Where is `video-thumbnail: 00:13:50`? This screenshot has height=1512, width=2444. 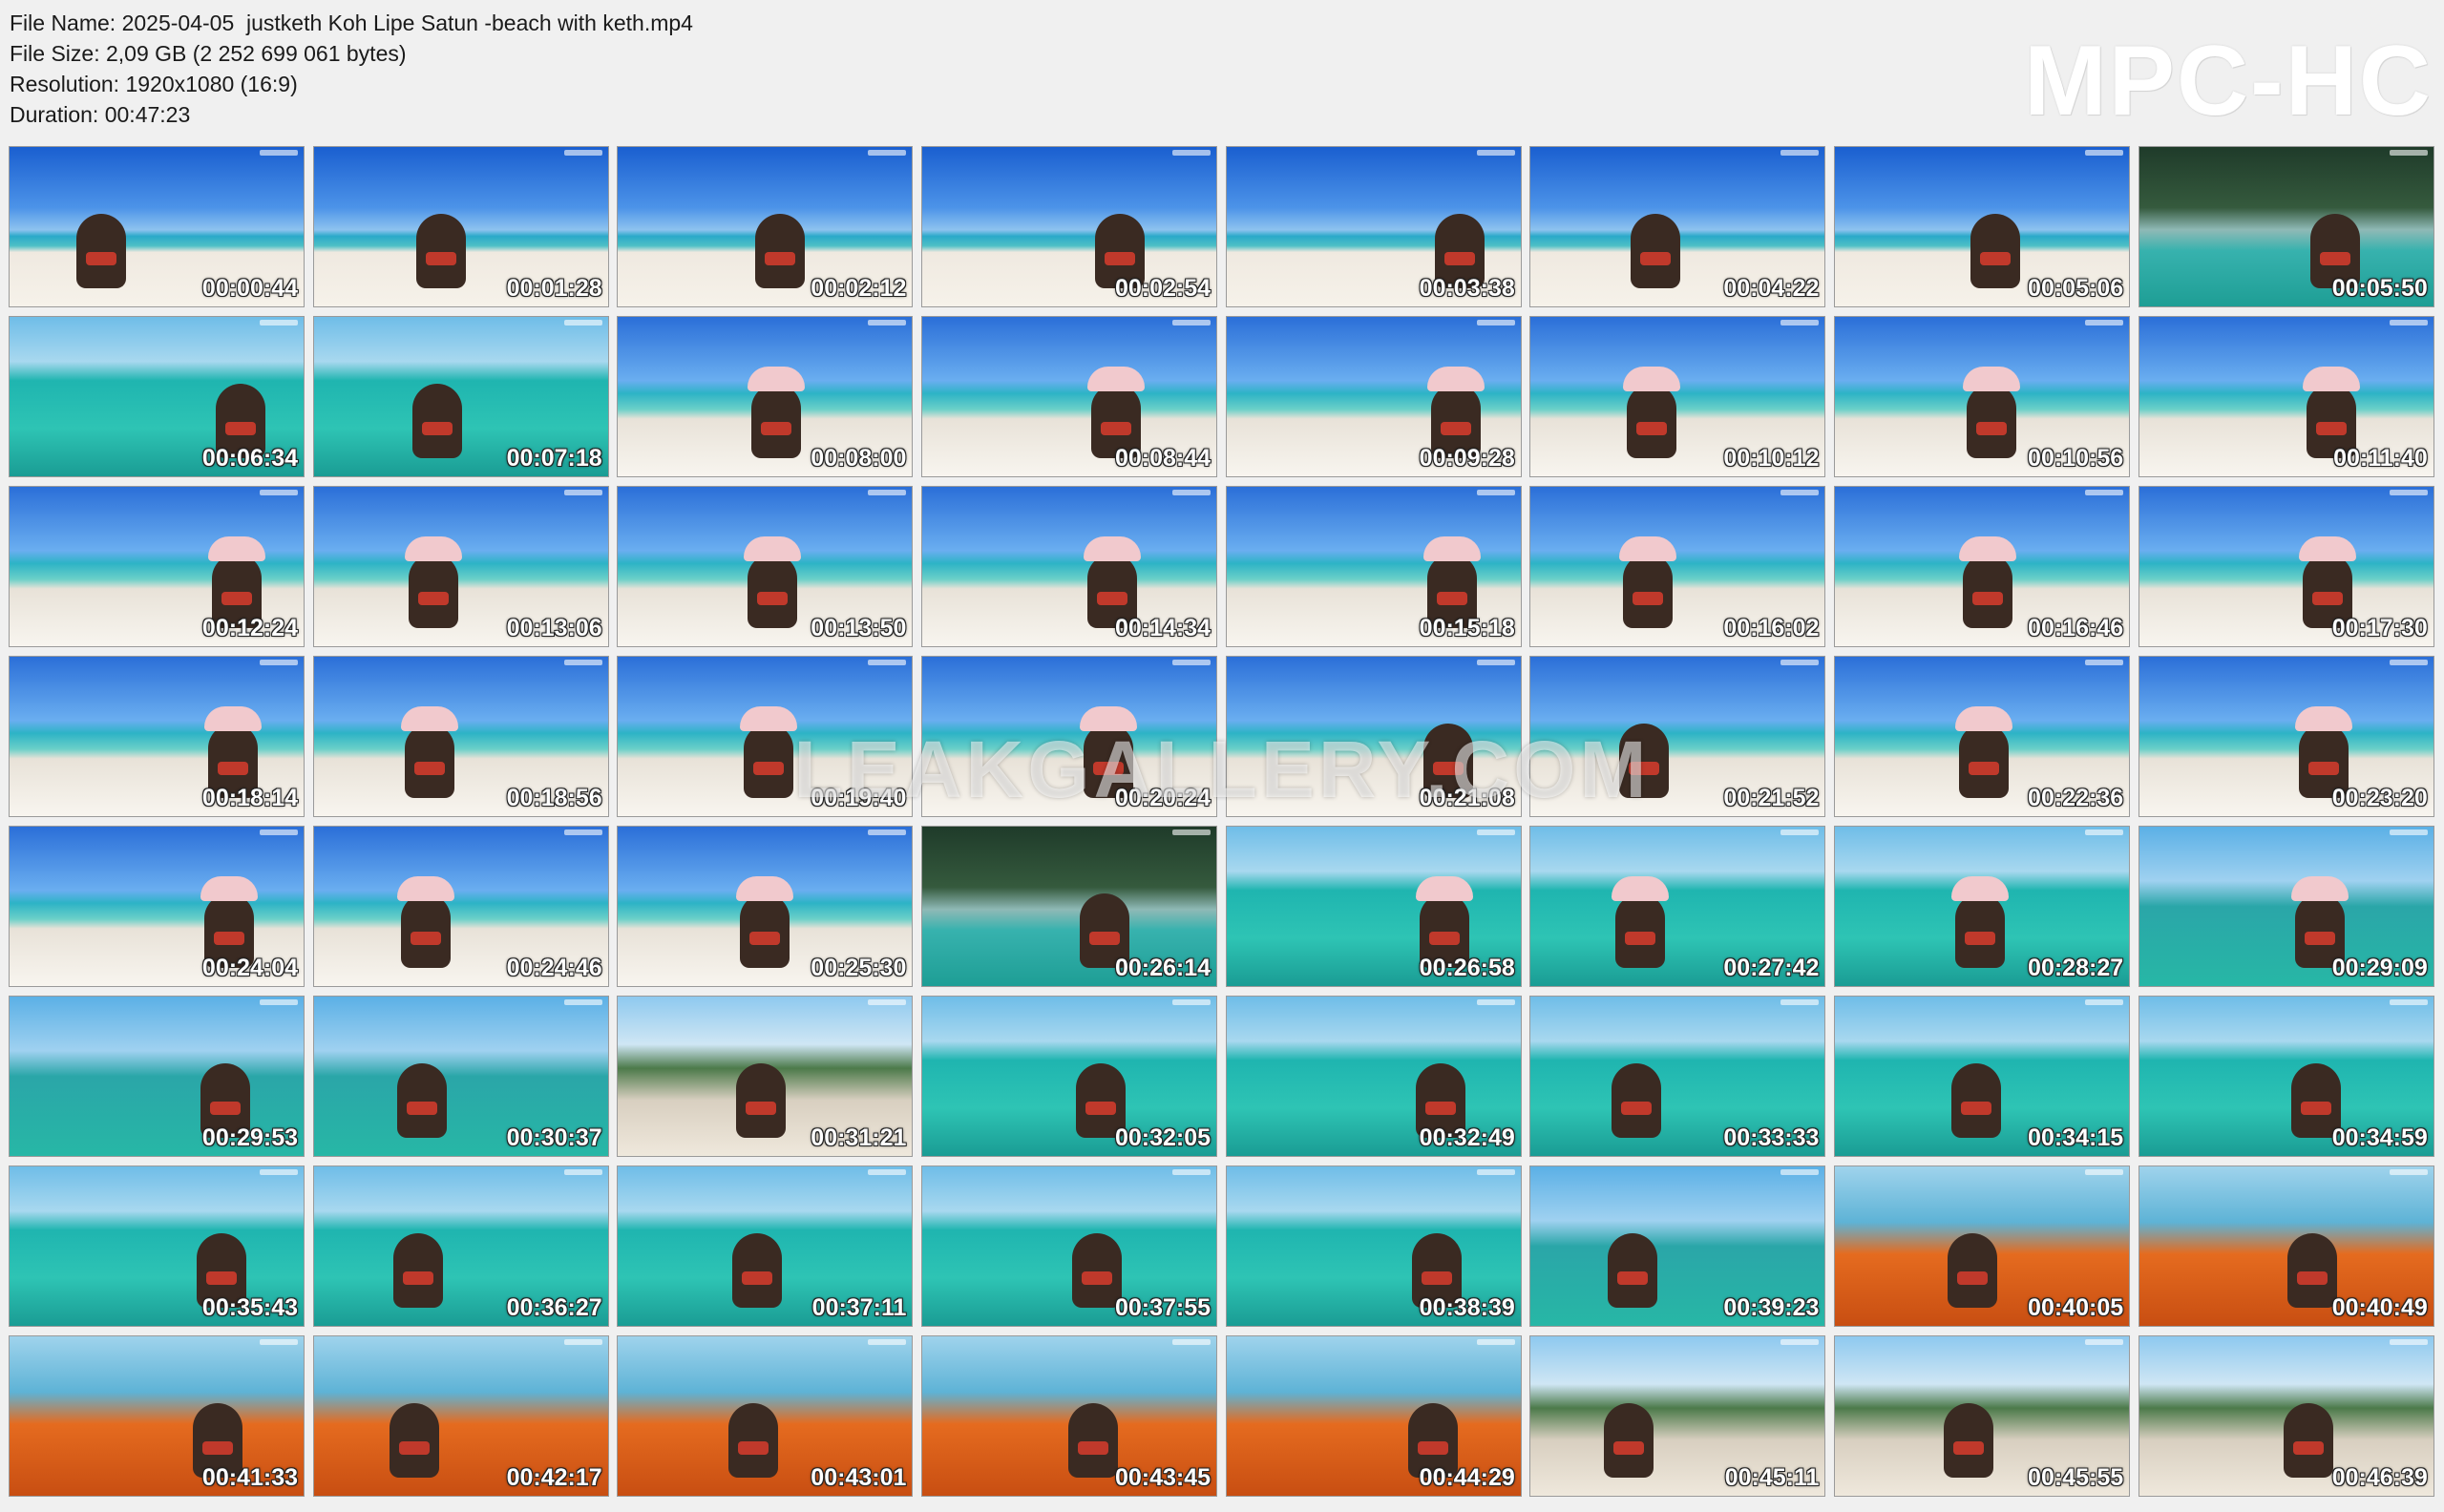 video-thumbnail: 00:13:50 is located at coordinates (765, 566).